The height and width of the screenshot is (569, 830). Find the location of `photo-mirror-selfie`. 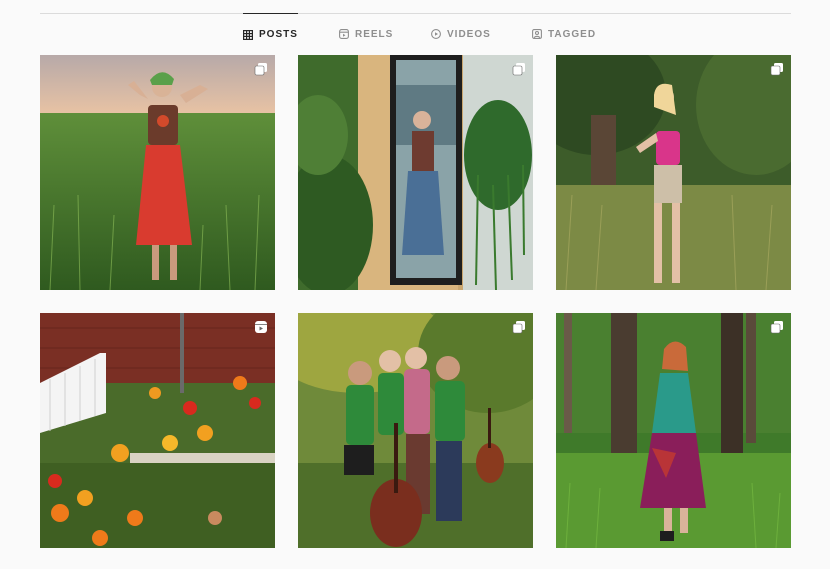

photo-mirror-selfie is located at coordinates (415, 172).